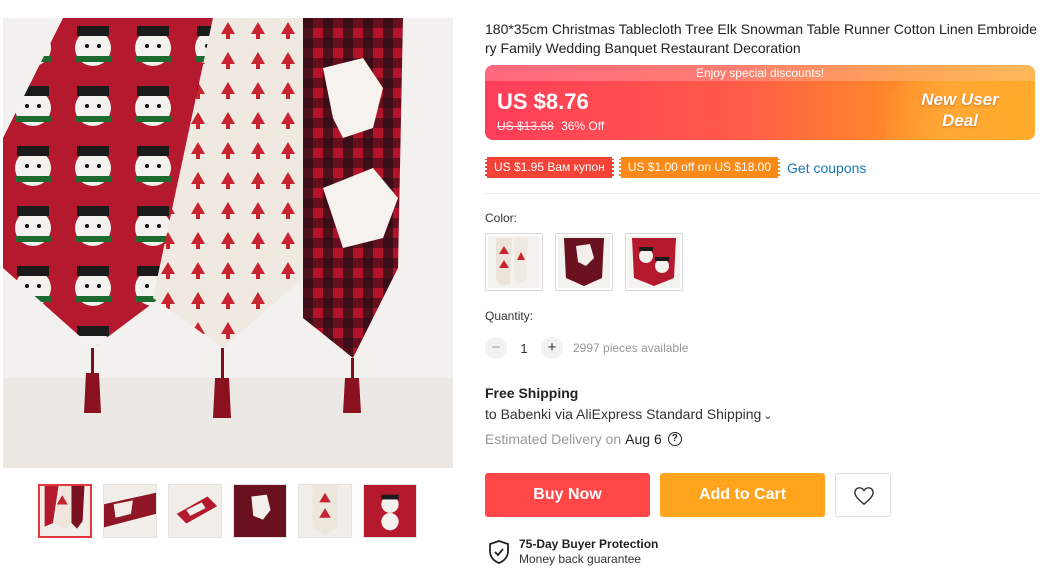  I want to click on swatch-red-plaid, so click(584, 262).